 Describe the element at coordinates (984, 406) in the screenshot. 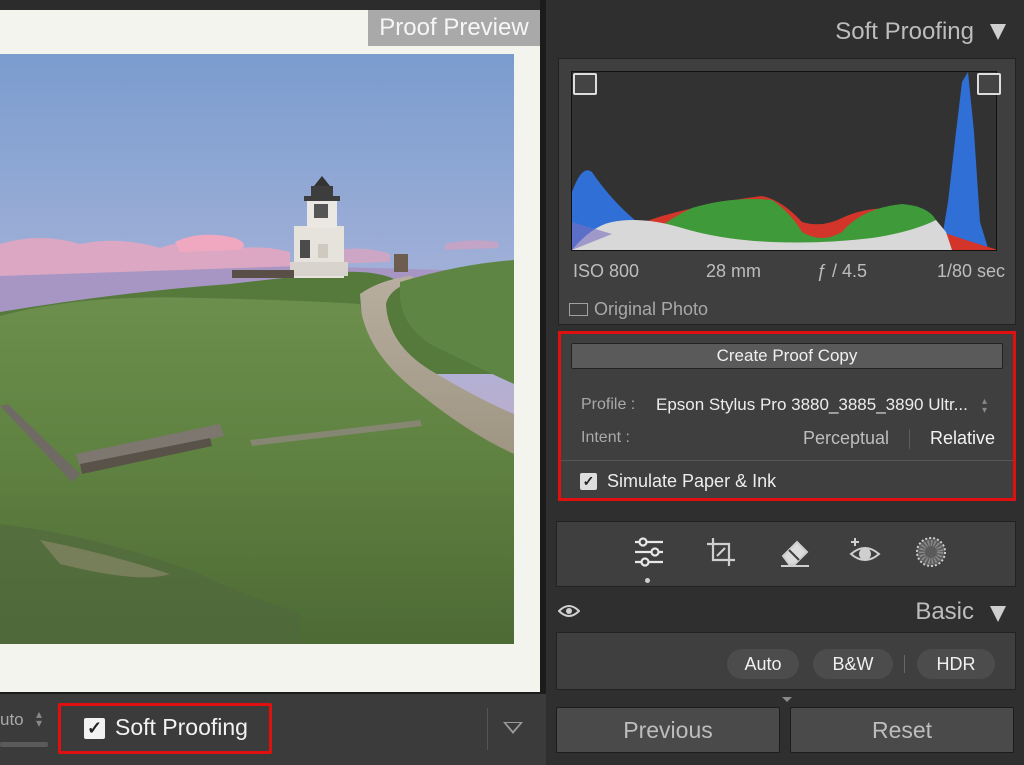

I see `profile-stepper-icon: ▴ ▾` at that location.